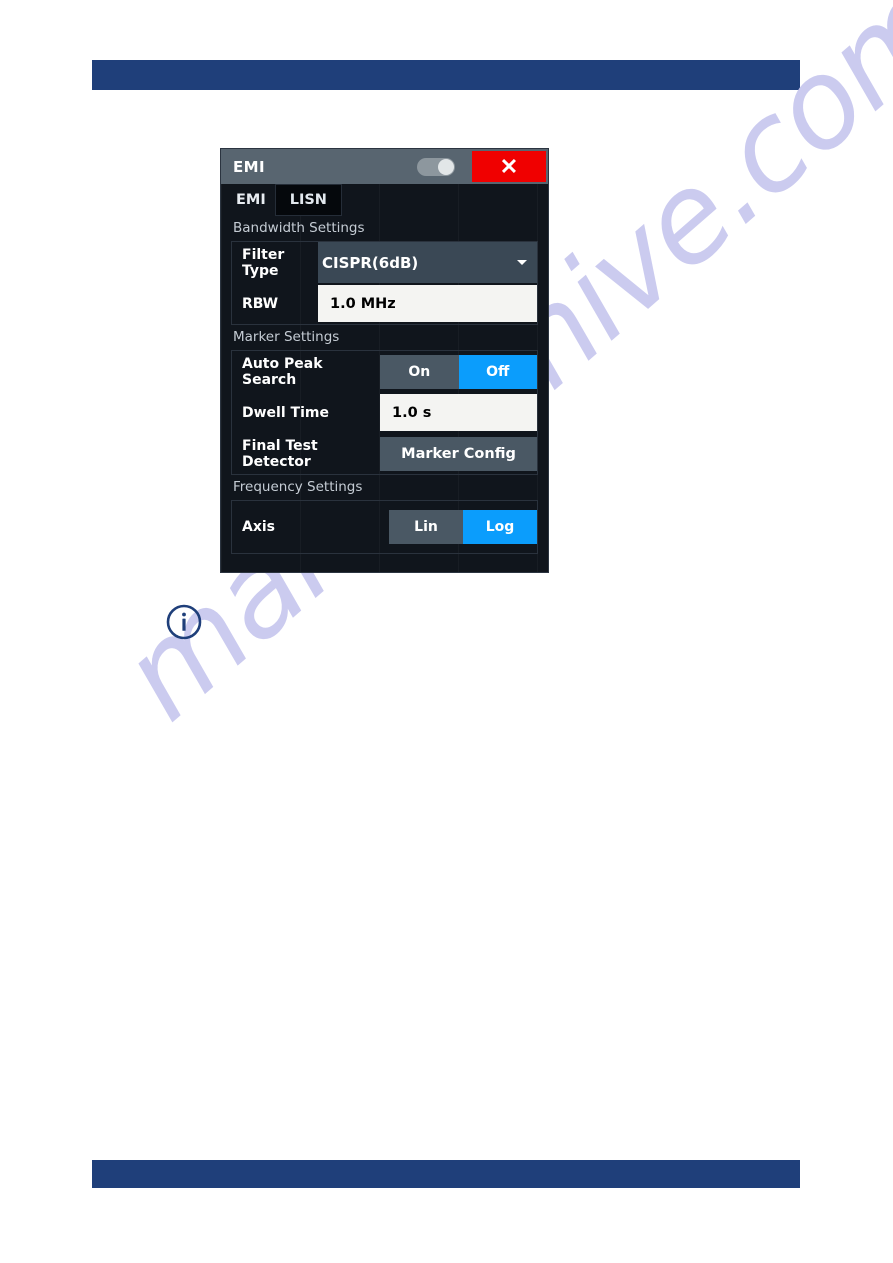 The height and width of the screenshot is (1263, 893). I want to click on tab-emi-label: EMI, so click(251, 200).